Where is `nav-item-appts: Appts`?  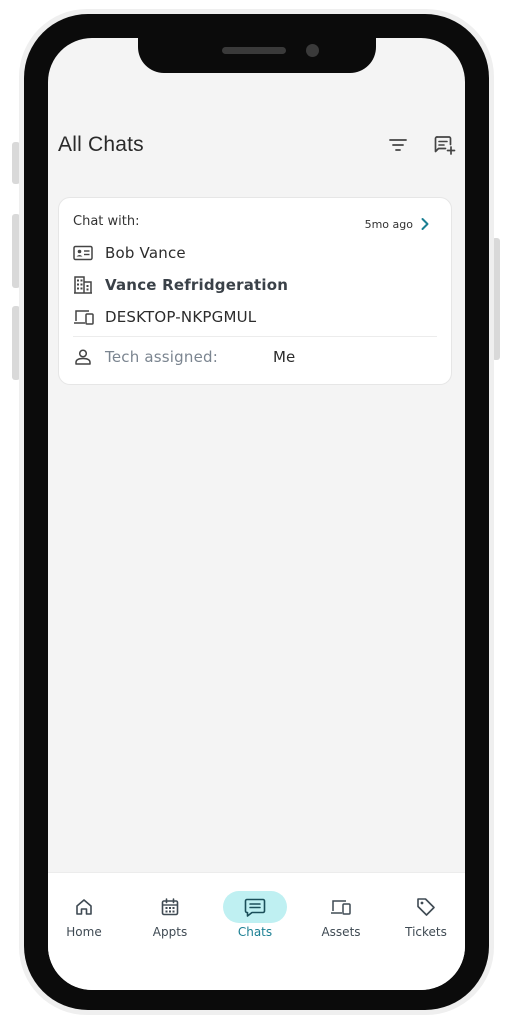 nav-item-appts: Appts is located at coordinates (170, 915).